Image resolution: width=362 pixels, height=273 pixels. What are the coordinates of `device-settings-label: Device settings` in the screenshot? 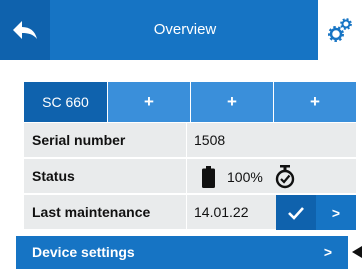 It's located at (83, 252).